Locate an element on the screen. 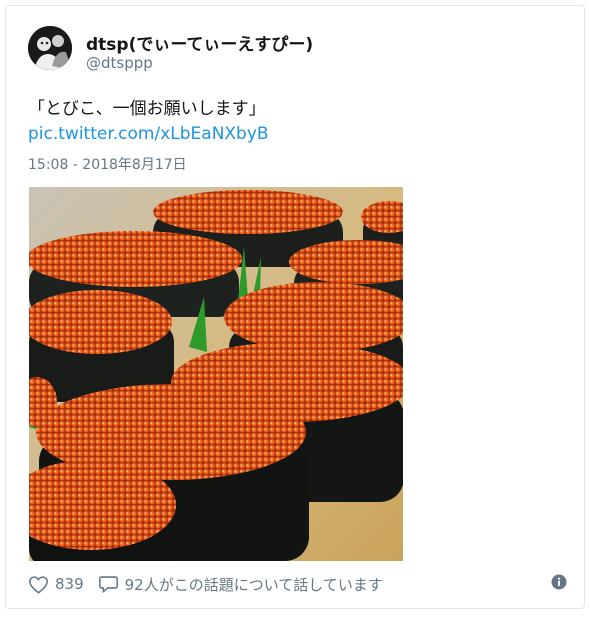 This screenshot has height=617, width=591. media-link: pic.twitter.com/xLbEaNXbyB is located at coordinates (148, 134).